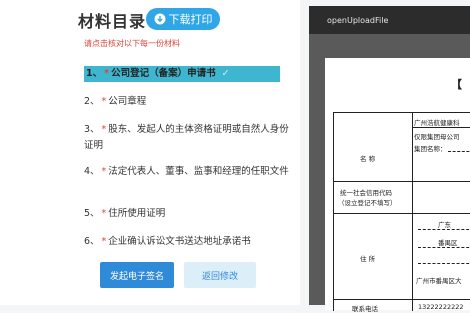 This screenshot has width=470, height=313. Describe the element at coordinates (225, 73) in the screenshot. I see `check-icon: ✓` at that location.